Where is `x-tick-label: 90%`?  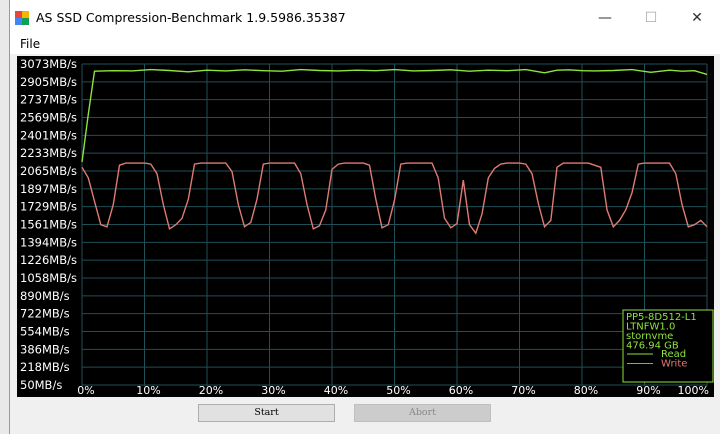 x-tick-label: 90% is located at coordinates (648, 390).